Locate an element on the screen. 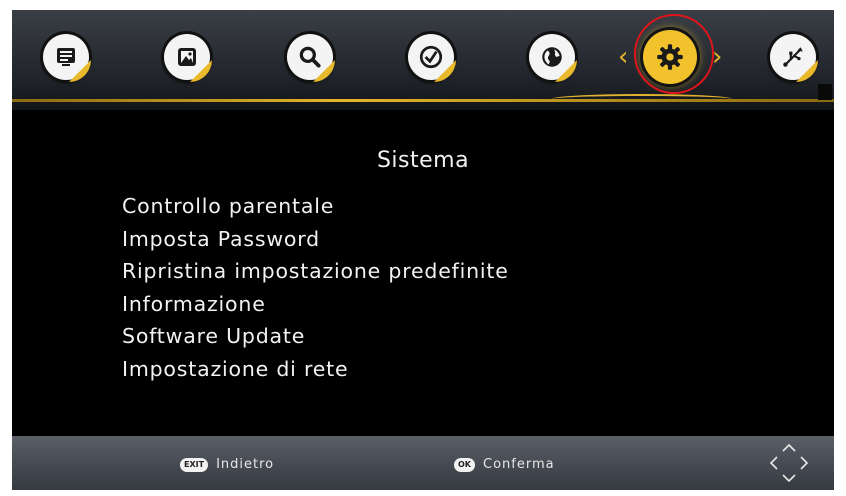 The height and width of the screenshot is (496, 846). corner-marker is located at coordinates (825, 92).